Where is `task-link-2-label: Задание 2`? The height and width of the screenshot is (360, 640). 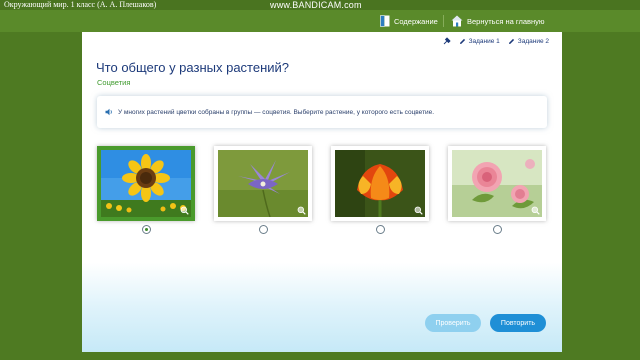 task-link-2-label: Задание 2 is located at coordinates (533, 41).